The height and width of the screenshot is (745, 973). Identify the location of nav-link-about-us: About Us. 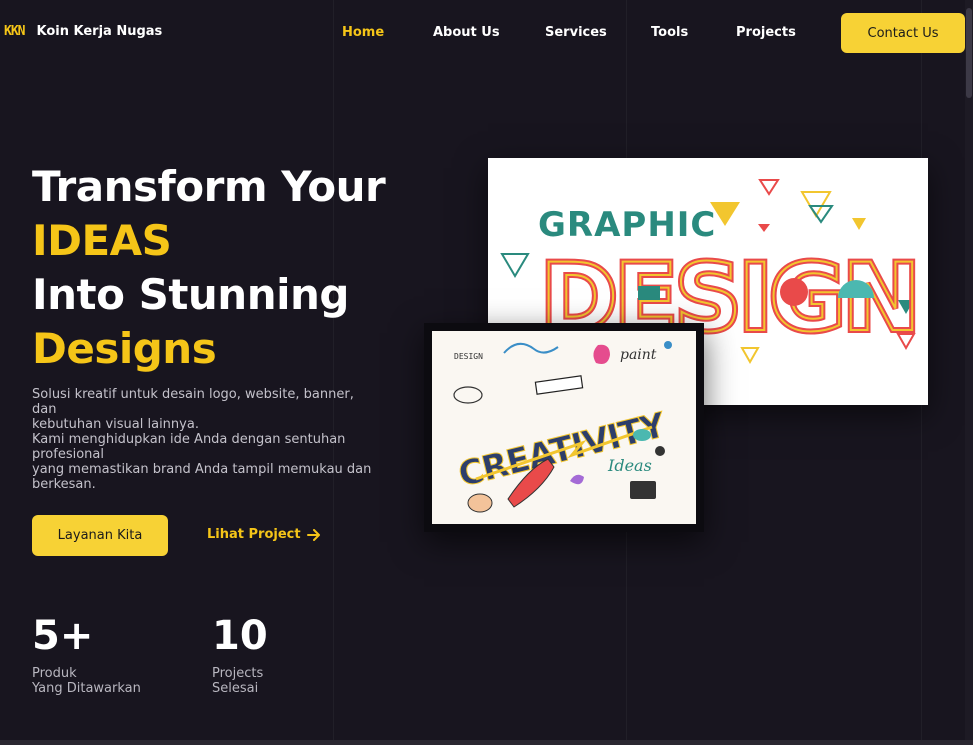
(466, 32).